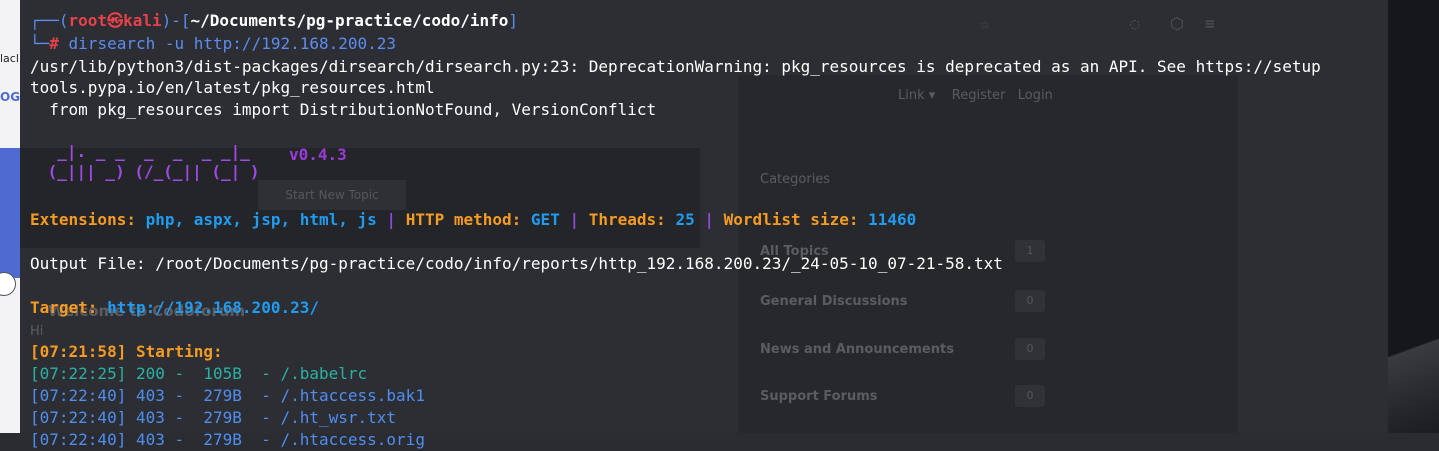  What do you see at coordinates (213, 417) in the screenshot?
I see `result-row: [07:22:40] 403 - 279B - /.ht_wsr.txt` at bounding box center [213, 417].